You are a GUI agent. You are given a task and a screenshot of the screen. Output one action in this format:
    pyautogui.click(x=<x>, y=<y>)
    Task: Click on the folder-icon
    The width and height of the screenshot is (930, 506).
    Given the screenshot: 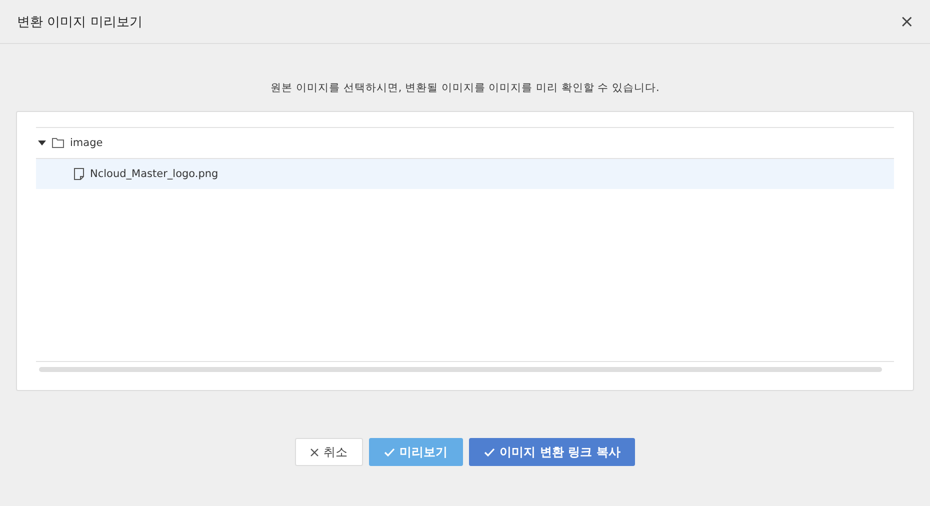 What is the action you would take?
    pyautogui.click(x=58, y=143)
    